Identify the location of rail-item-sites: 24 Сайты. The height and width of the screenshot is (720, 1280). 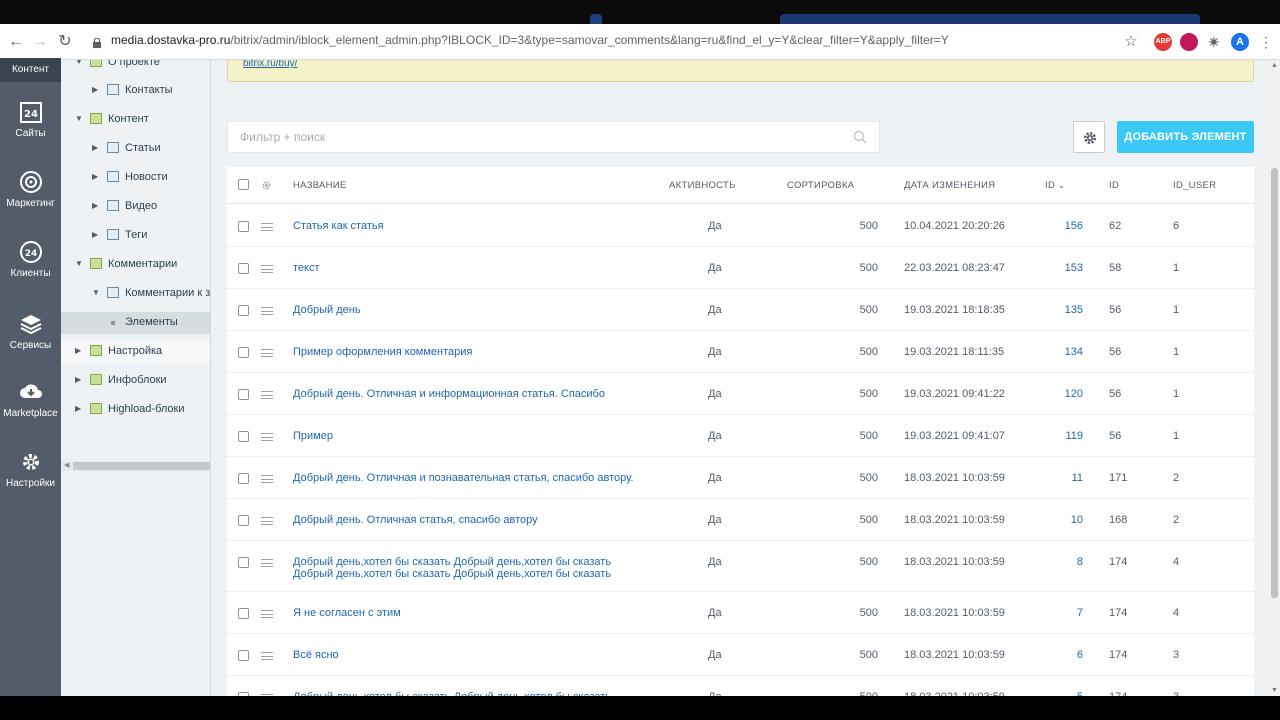
(30, 119).